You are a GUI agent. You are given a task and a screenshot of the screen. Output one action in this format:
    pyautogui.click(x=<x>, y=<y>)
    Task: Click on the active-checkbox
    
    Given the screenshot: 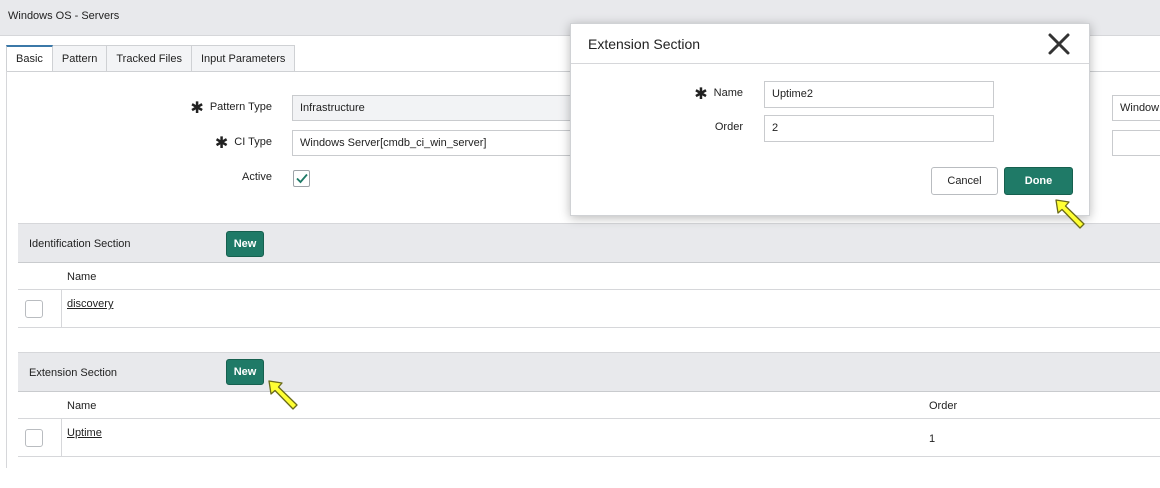 What is the action you would take?
    pyautogui.click(x=301, y=178)
    